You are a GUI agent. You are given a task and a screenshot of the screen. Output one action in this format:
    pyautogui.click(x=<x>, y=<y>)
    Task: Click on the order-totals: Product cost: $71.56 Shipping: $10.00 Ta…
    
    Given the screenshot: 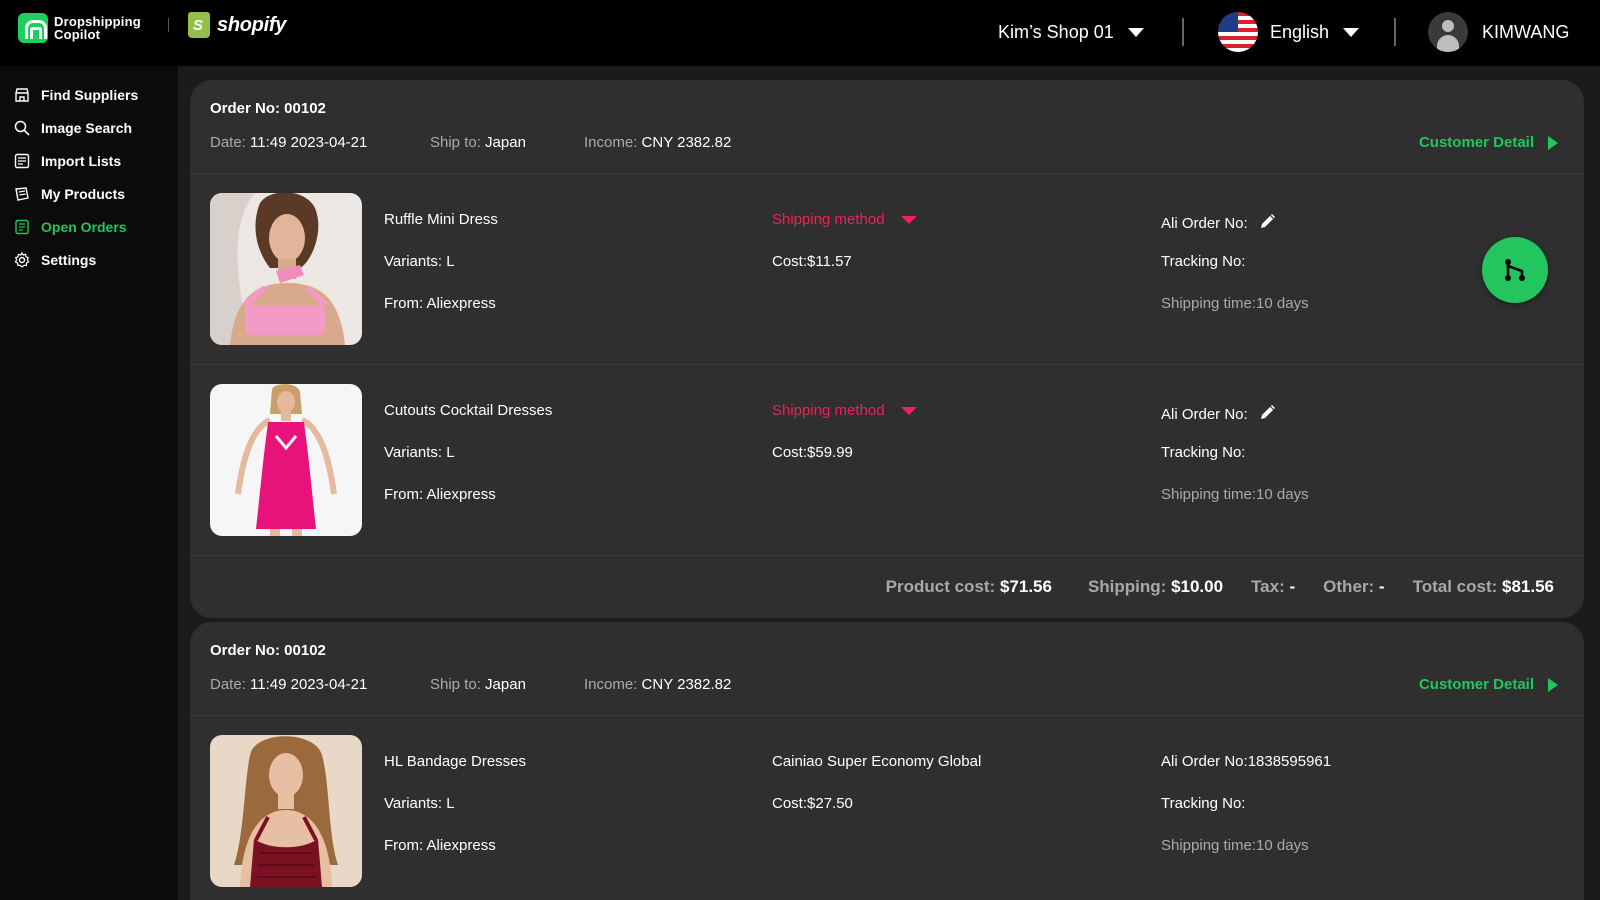 What is the action you would take?
    pyautogui.click(x=887, y=587)
    